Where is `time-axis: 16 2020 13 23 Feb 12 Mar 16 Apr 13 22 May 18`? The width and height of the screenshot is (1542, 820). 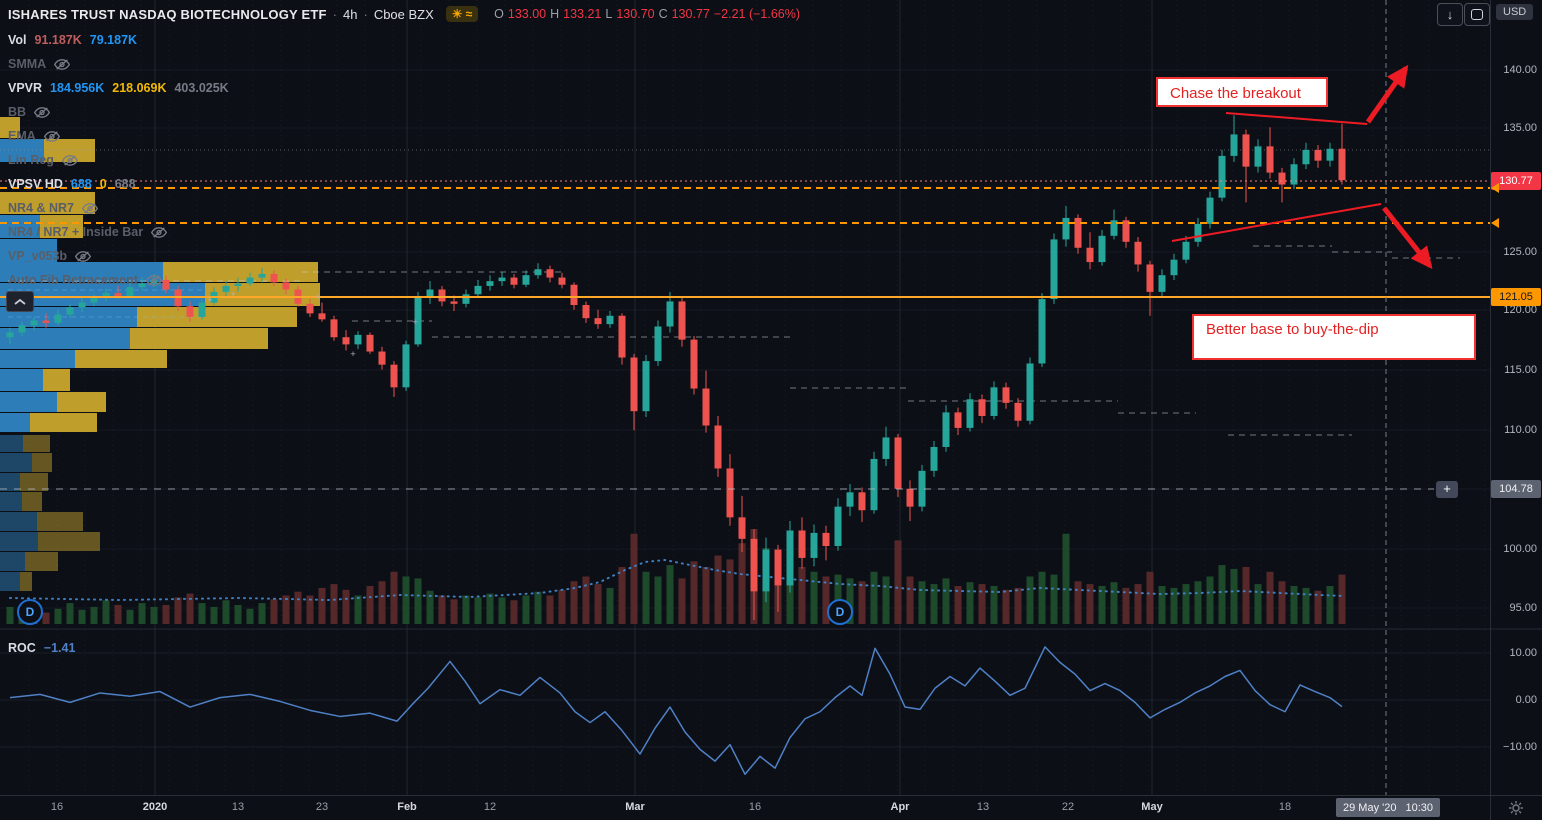 time-axis: 16 2020 13 23 Feb 12 Mar 16 Apr 13 22 May 18 is located at coordinates (771, 807).